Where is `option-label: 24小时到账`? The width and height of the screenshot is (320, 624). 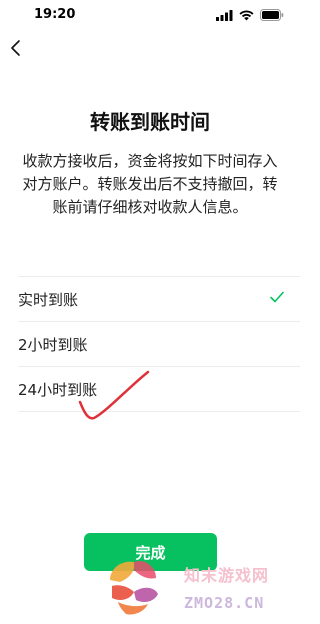
option-label: 24小时到账 is located at coordinates (58, 389).